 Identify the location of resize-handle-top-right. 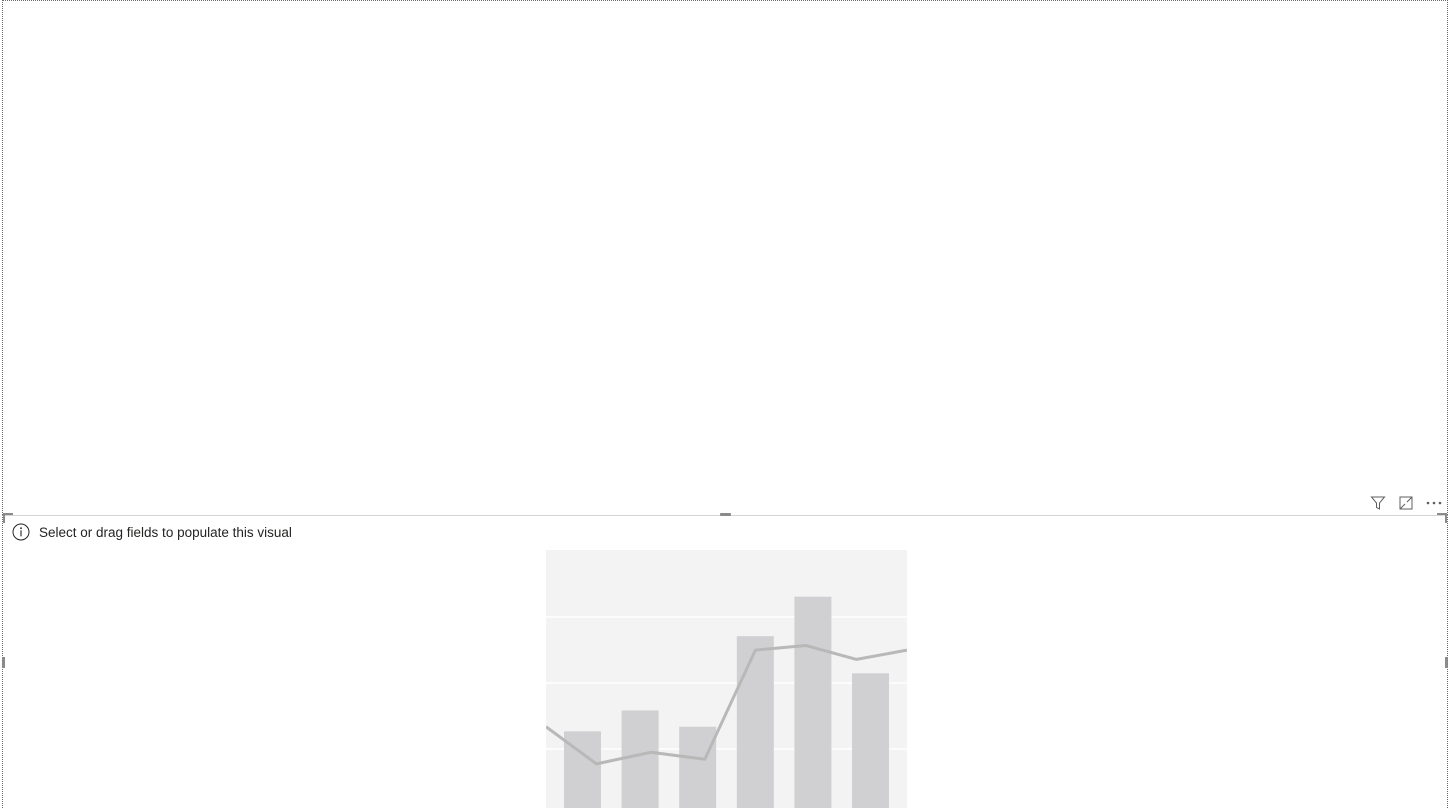
(1442, 518).